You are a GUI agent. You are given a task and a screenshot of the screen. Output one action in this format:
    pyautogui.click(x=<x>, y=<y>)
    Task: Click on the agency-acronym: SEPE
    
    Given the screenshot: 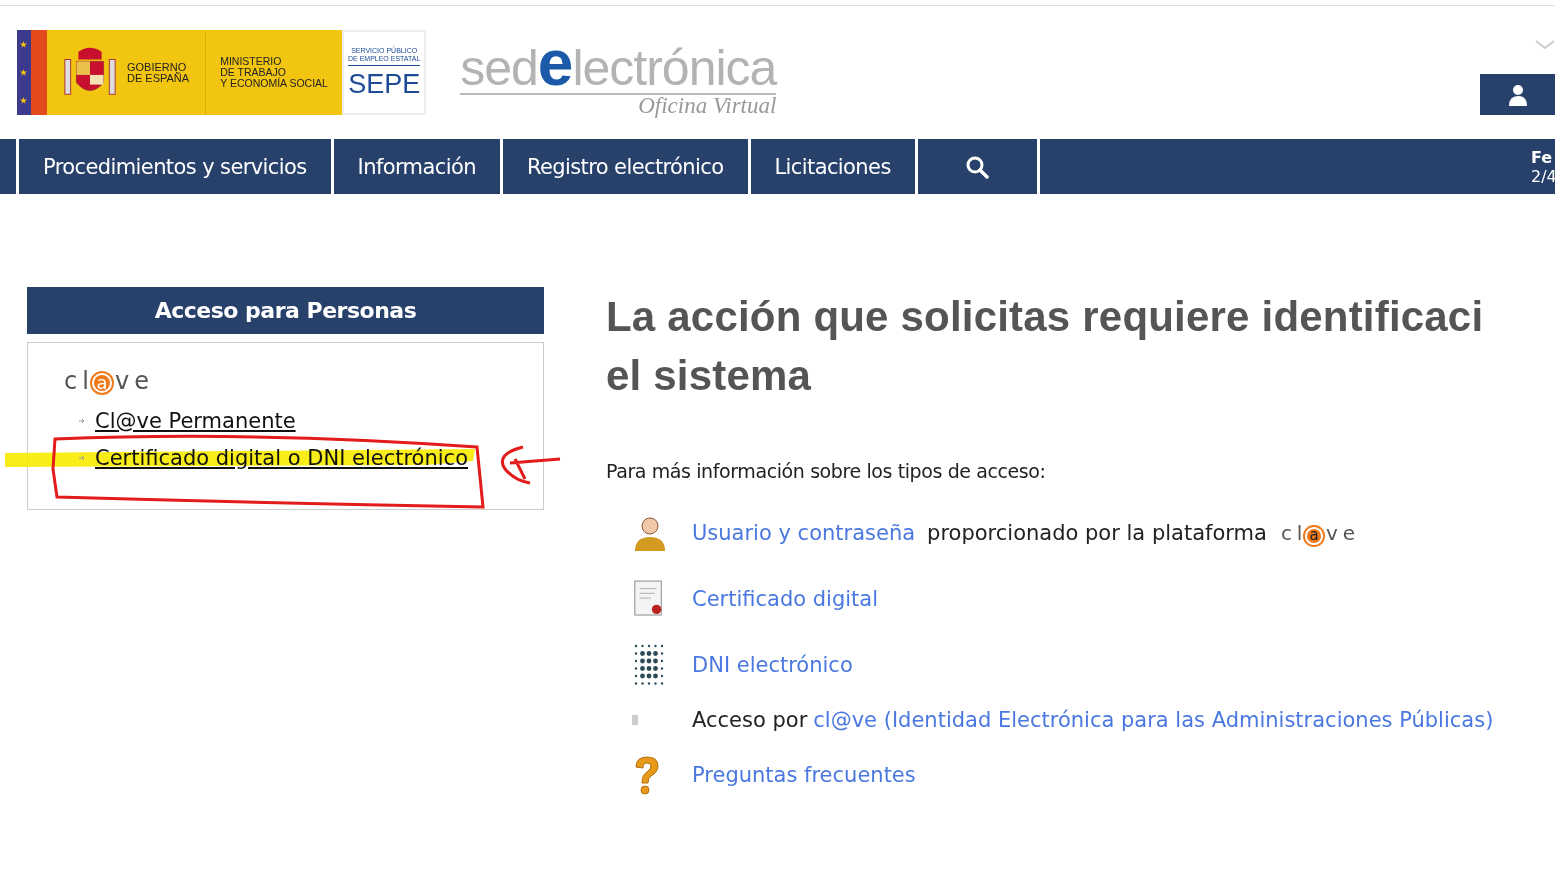 What is the action you would take?
    pyautogui.click(x=384, y=84)
    